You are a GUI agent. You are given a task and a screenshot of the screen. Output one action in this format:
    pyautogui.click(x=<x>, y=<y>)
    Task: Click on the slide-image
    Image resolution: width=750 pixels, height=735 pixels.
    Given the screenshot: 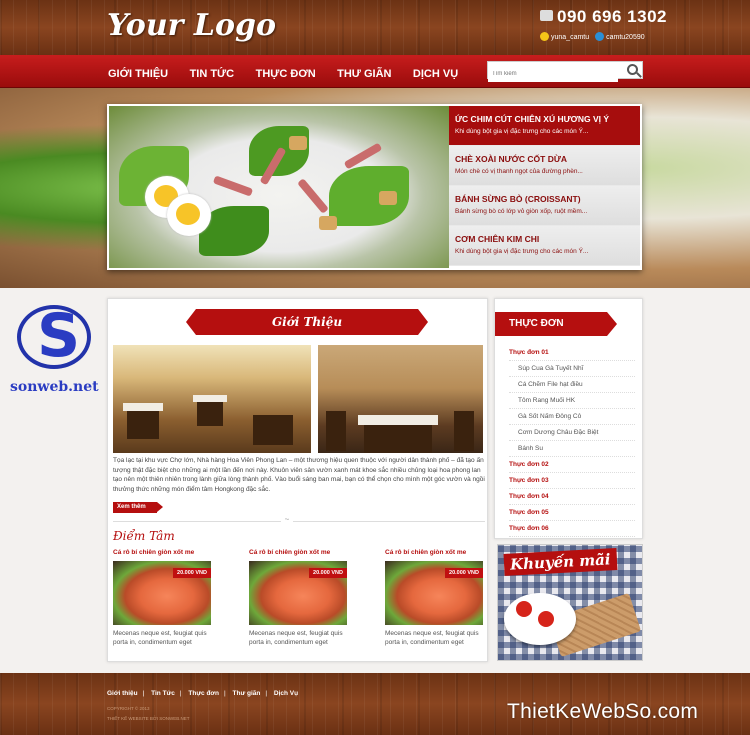 What is the action you would take?
    pyautogui.click(x=279, y=187)
    